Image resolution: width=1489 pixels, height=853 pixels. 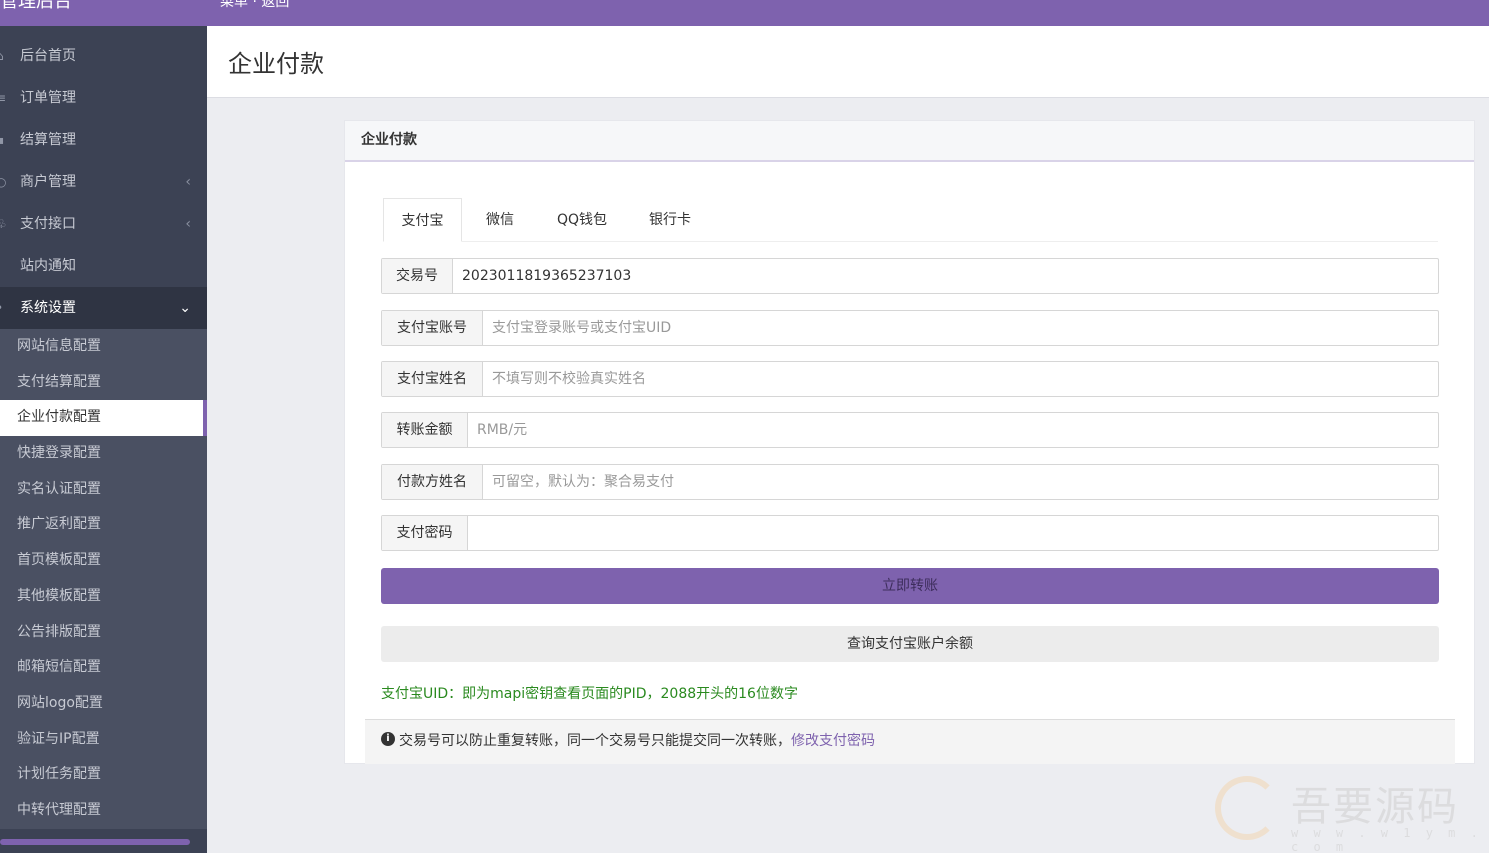 I want to click on sidebar-item-label: 后台首页, so click(x=48, y=56).